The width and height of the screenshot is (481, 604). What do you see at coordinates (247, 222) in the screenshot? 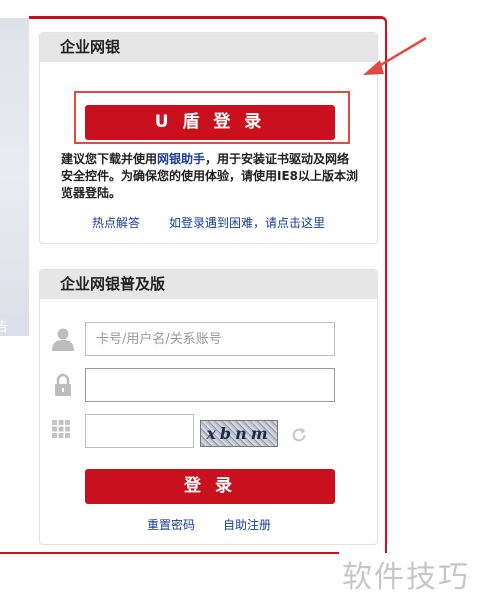
I see `login-help-link: 如登录遇到困难，请点击这里` at bounding box center [247, 222].